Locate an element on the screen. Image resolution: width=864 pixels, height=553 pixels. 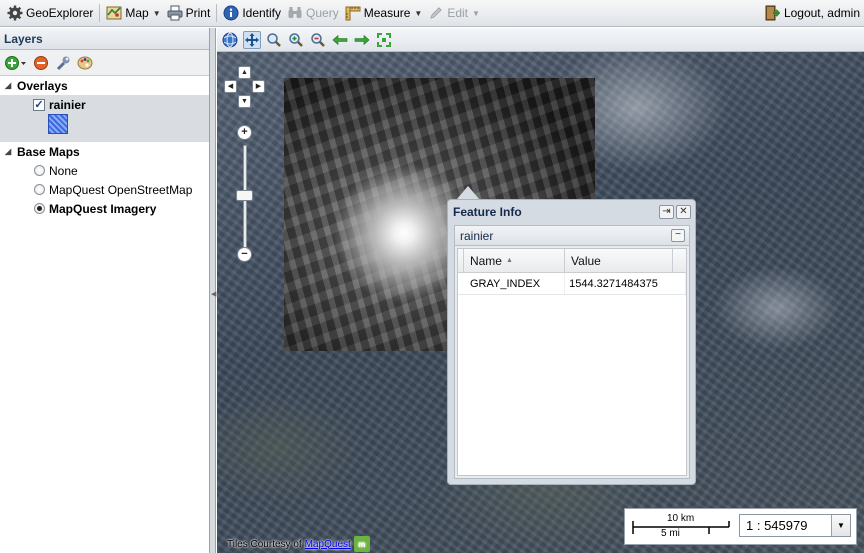
layers-panel-title: Layers is located at coordinates (104, 39).